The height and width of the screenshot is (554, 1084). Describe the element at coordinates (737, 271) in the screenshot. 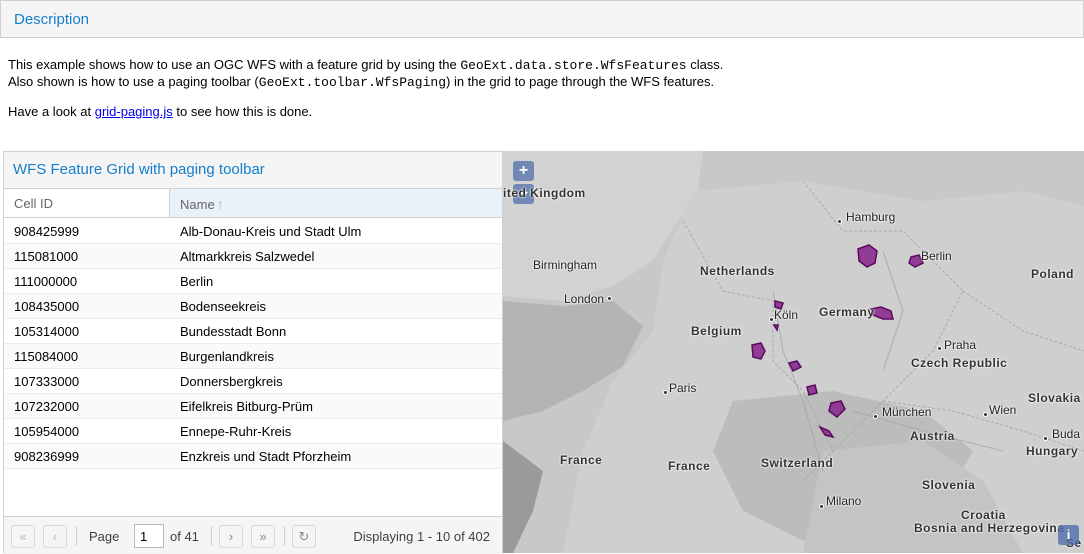

I see `map-label-netherlands: Netherlands` at that location.